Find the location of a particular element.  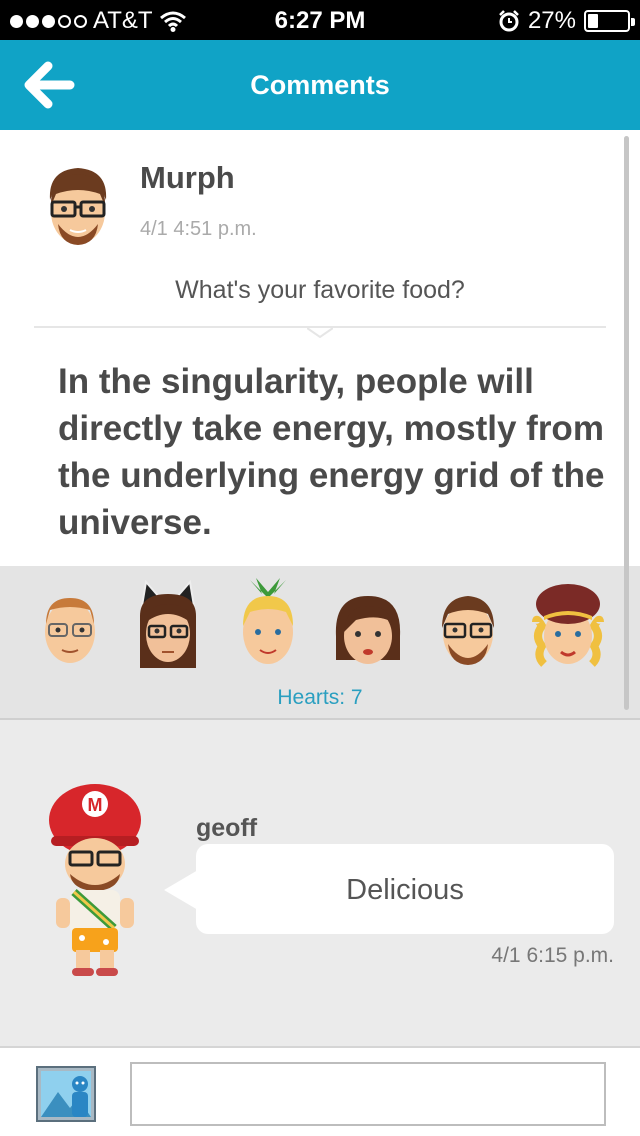

photo-button is located at coordinates (66, 1094).